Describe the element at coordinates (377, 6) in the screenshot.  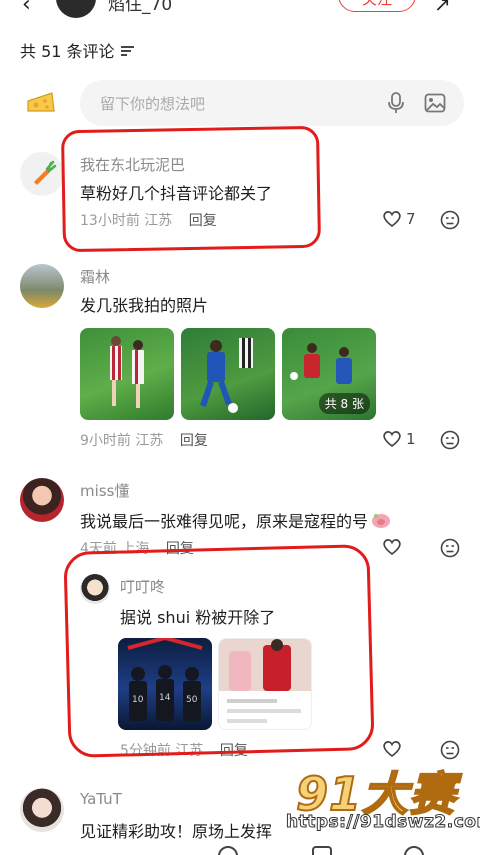
I see `follow-button: 关注` at that location.